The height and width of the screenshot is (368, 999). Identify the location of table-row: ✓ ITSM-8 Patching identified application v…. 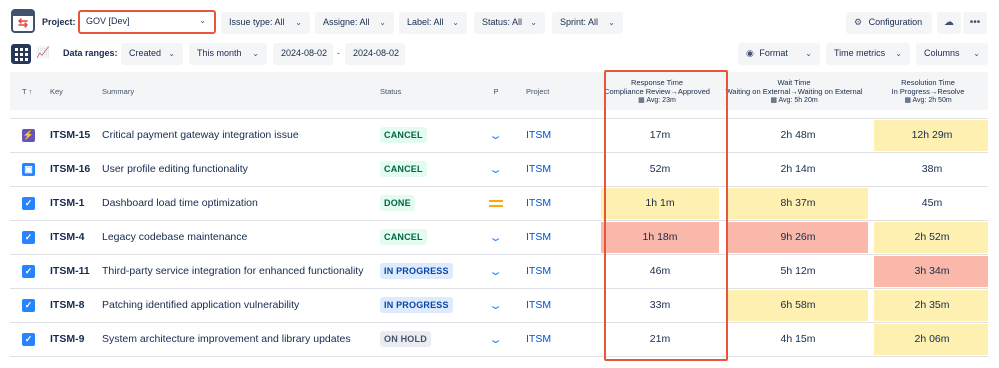
(499, 305).